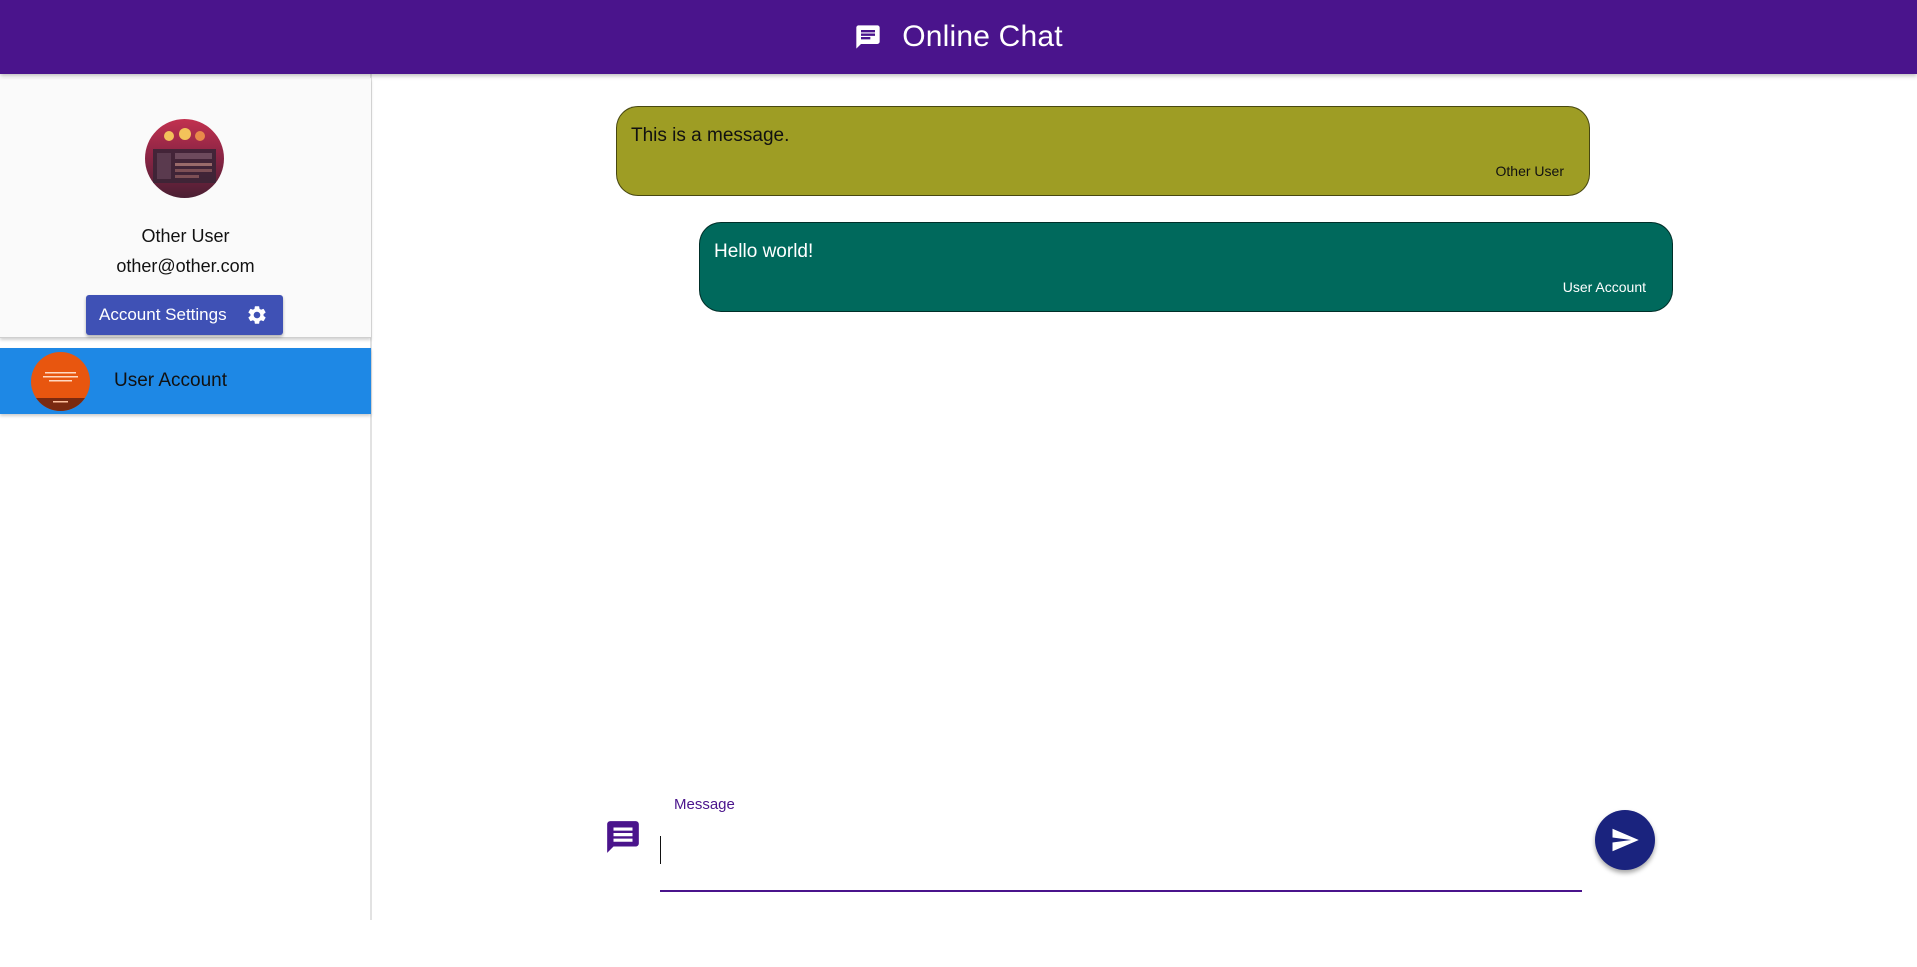  I want to click on account-settings-button: Account Settings, so click(184, 315).